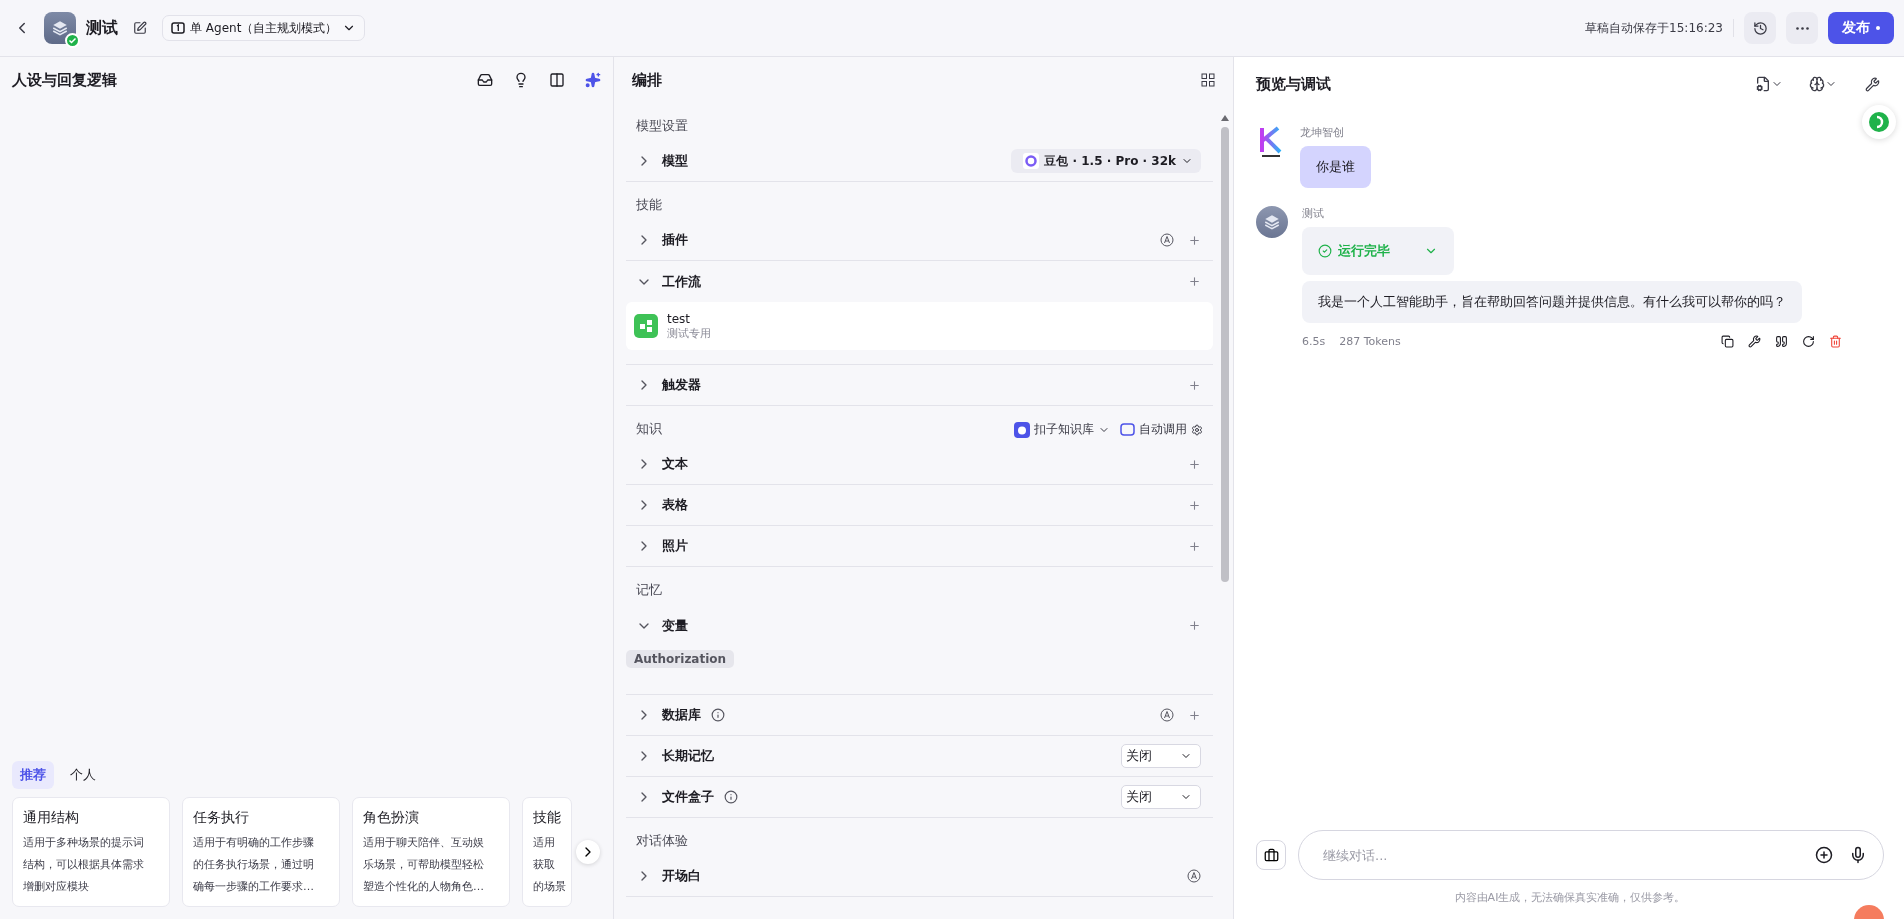  I want to click on disclaimer: 内容由AI生成，无法确保真实准确，仅供参考。, so click(1570, 897).